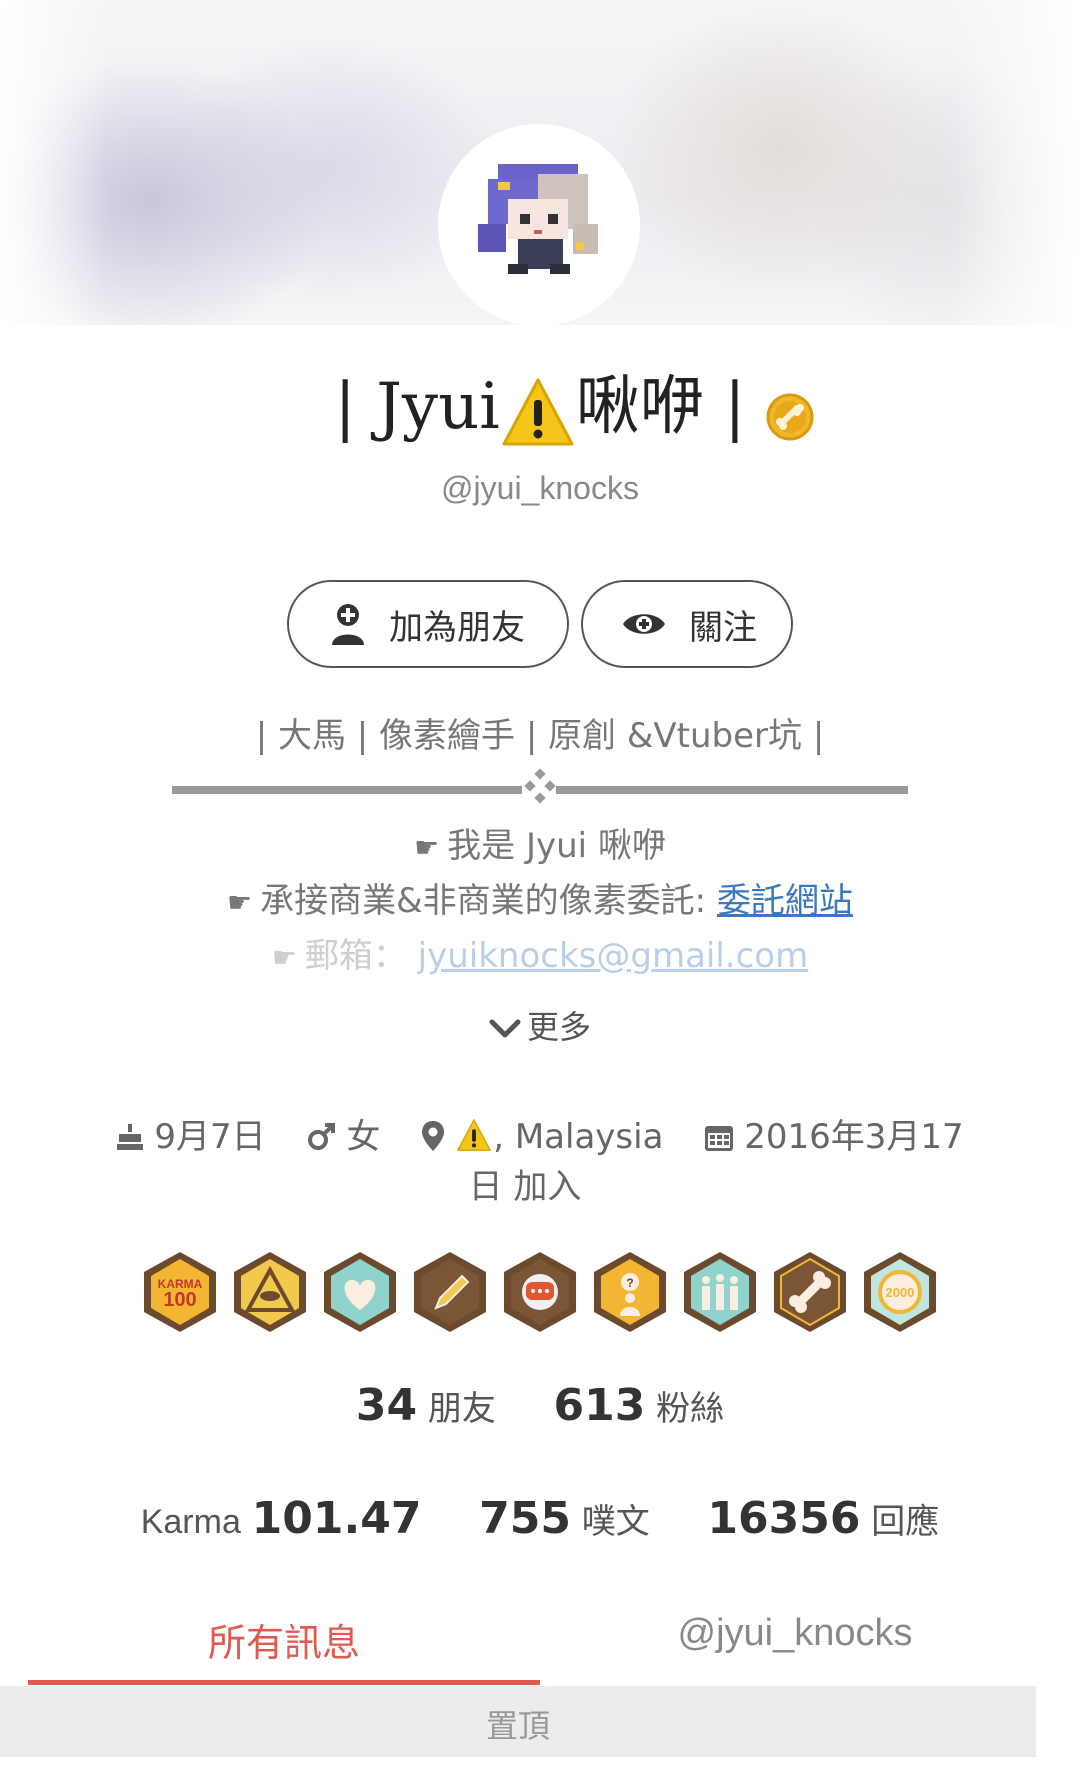 This screenshot has width=1080, height=1766. Describe the element at coordinates (723, 627) in the screenshot. I see `follow-label: 關注` at that location.